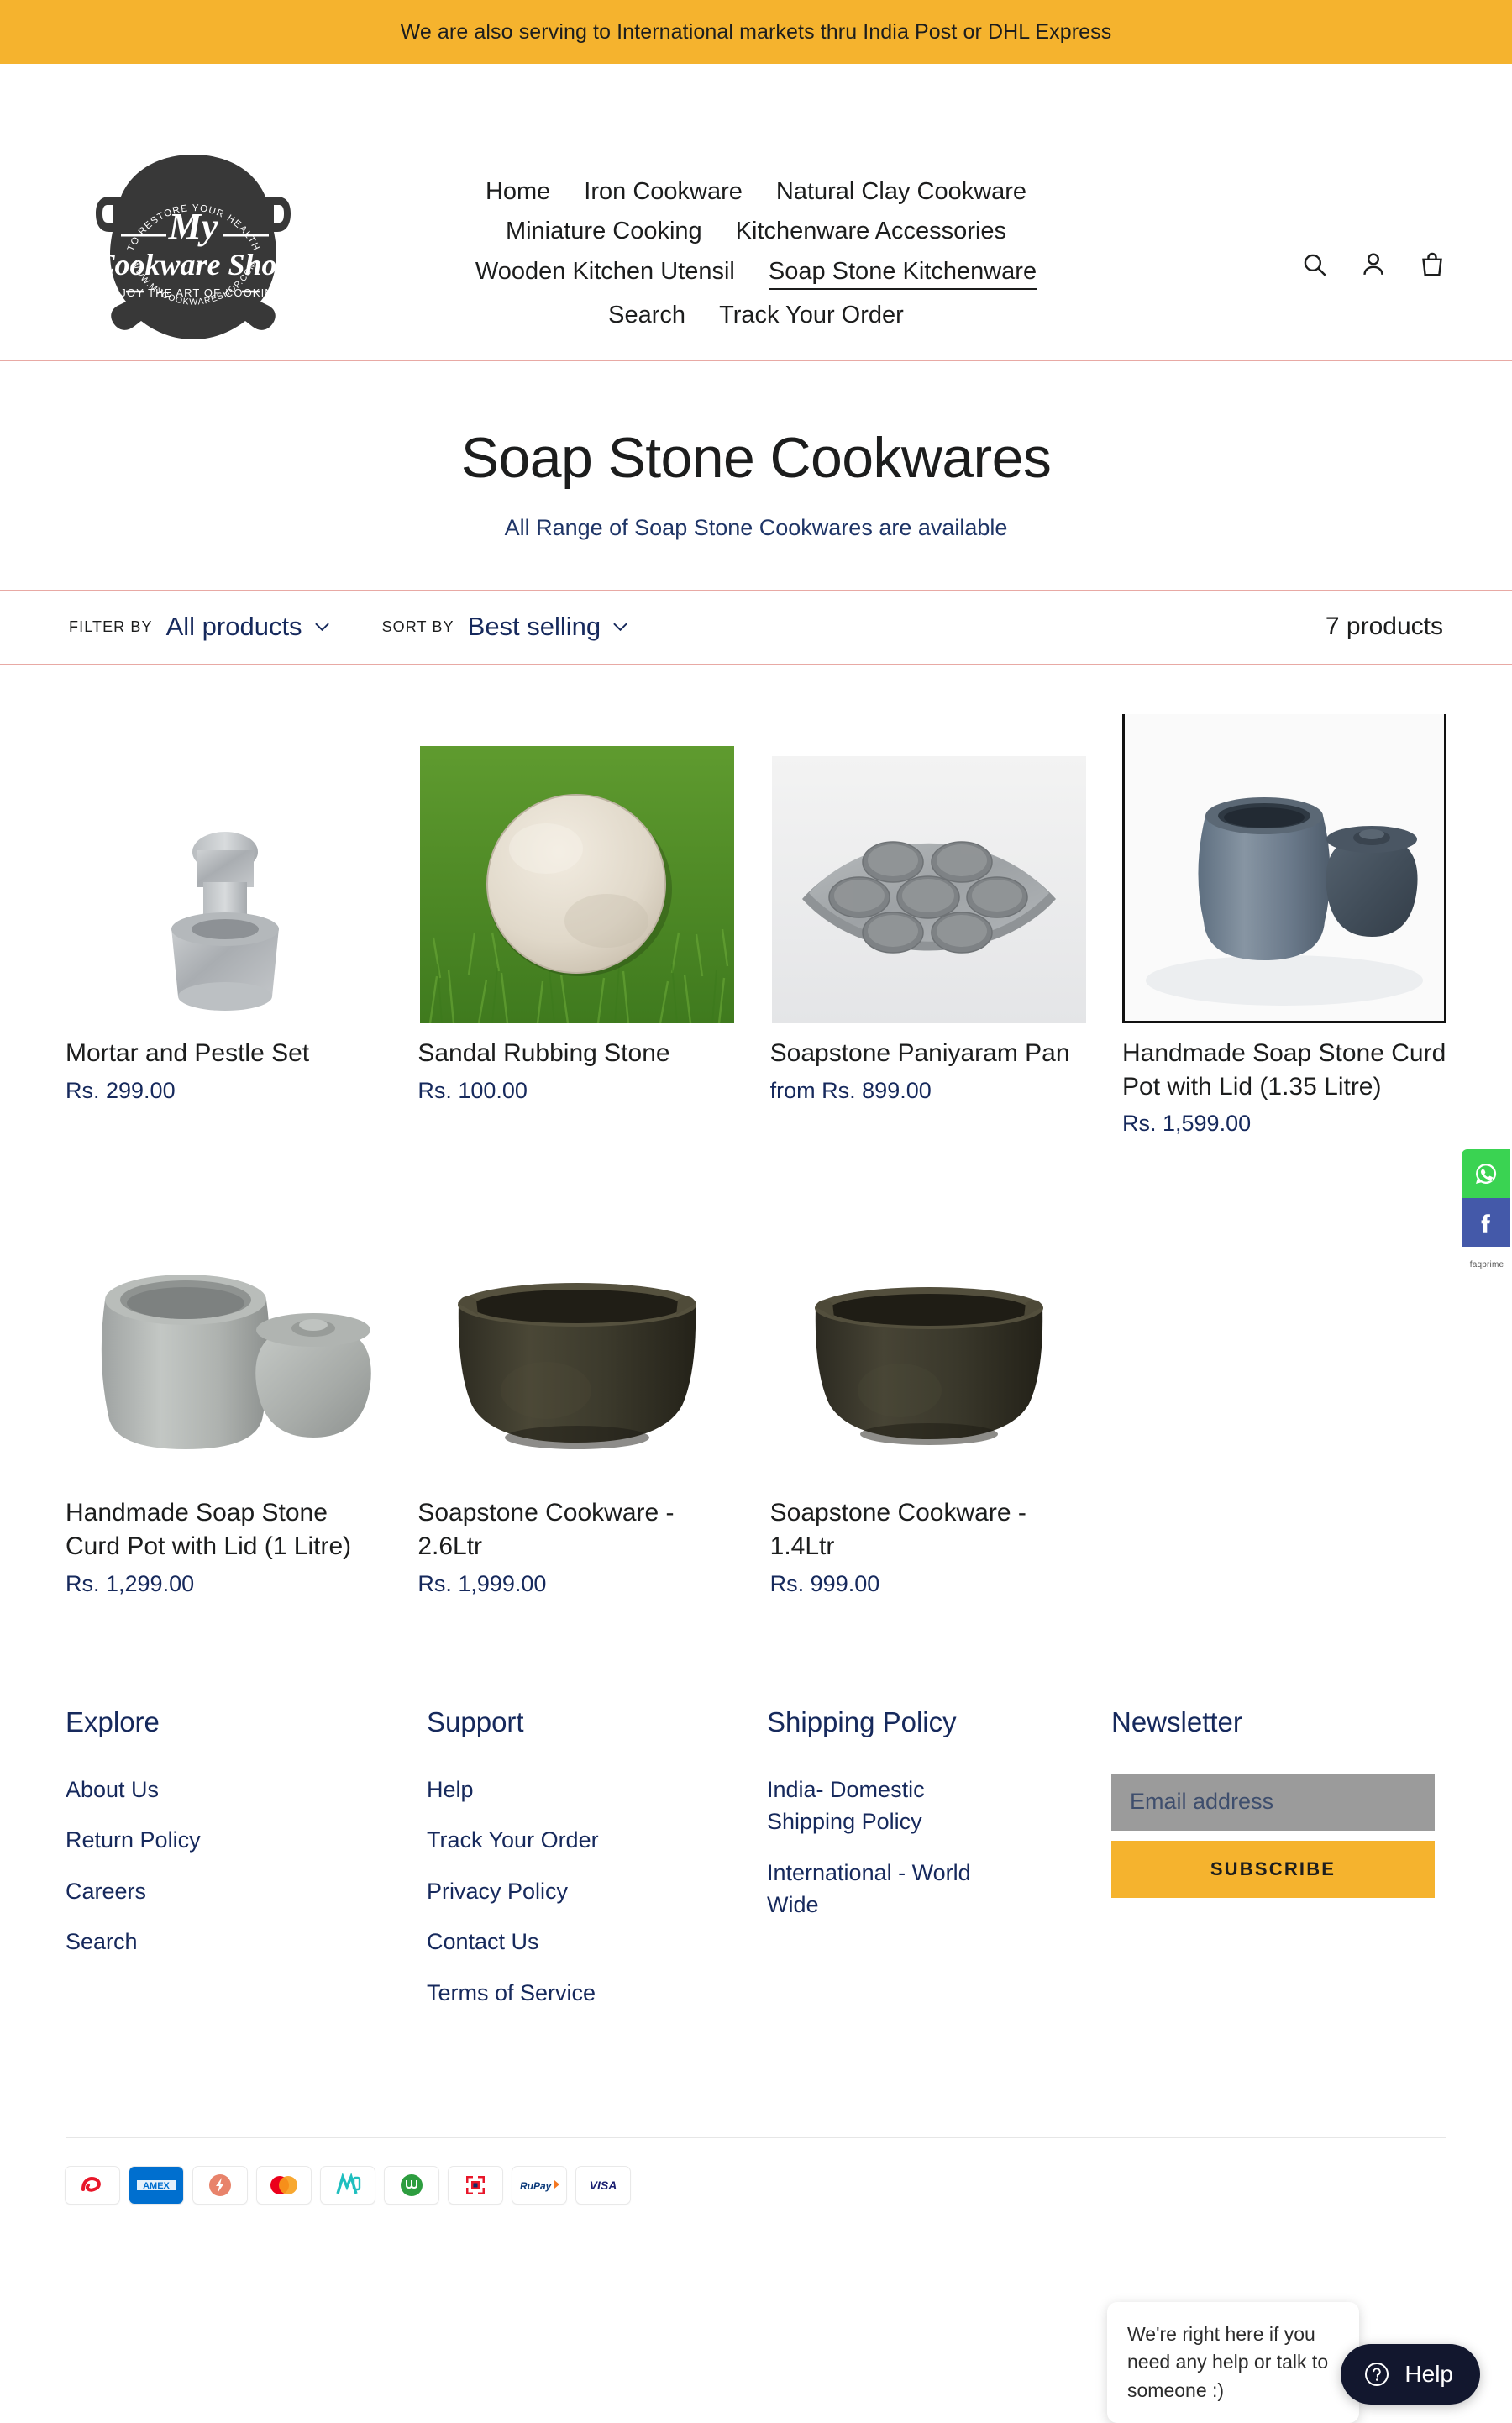 This screenshot has width=1512, height=2423. What do you see at coordinates (893, 1889) in the screenshot?
I see `footer-link-international-world-wide: International - World Wide` at bounding box center [893, 1889].